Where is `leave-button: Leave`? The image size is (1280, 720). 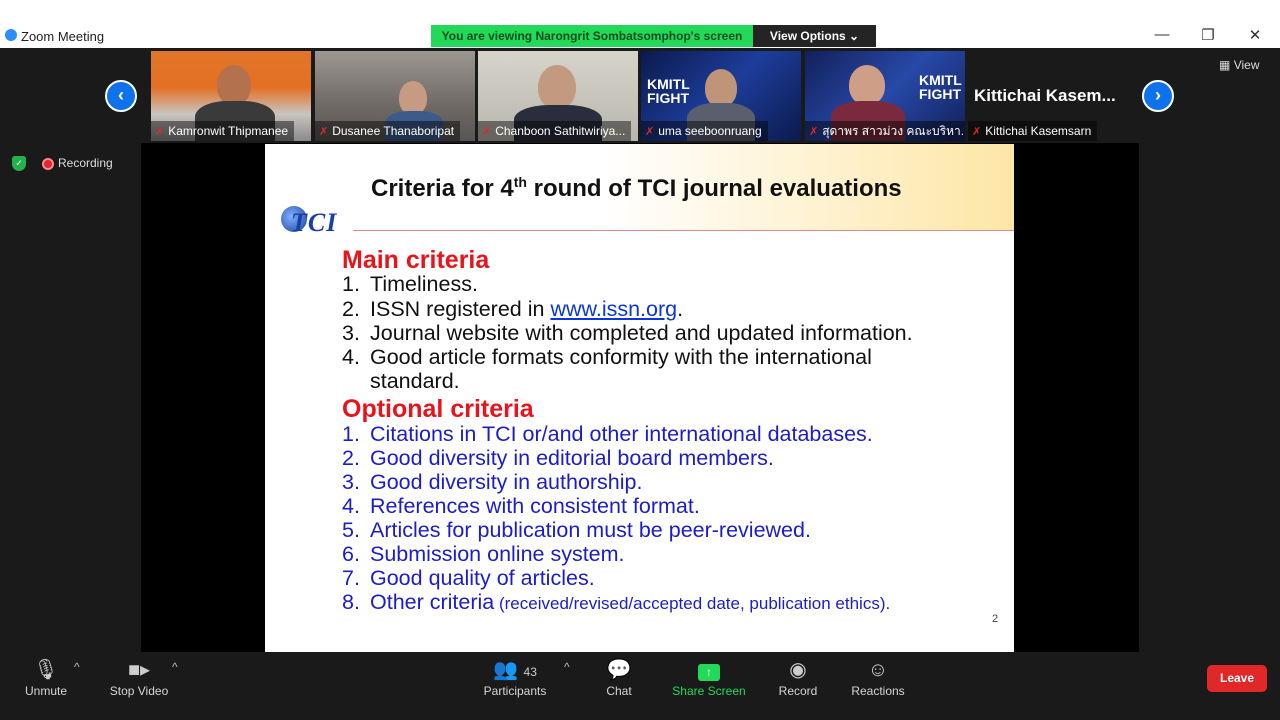 leave-button: Leave is located at coordinates (1237, 678).